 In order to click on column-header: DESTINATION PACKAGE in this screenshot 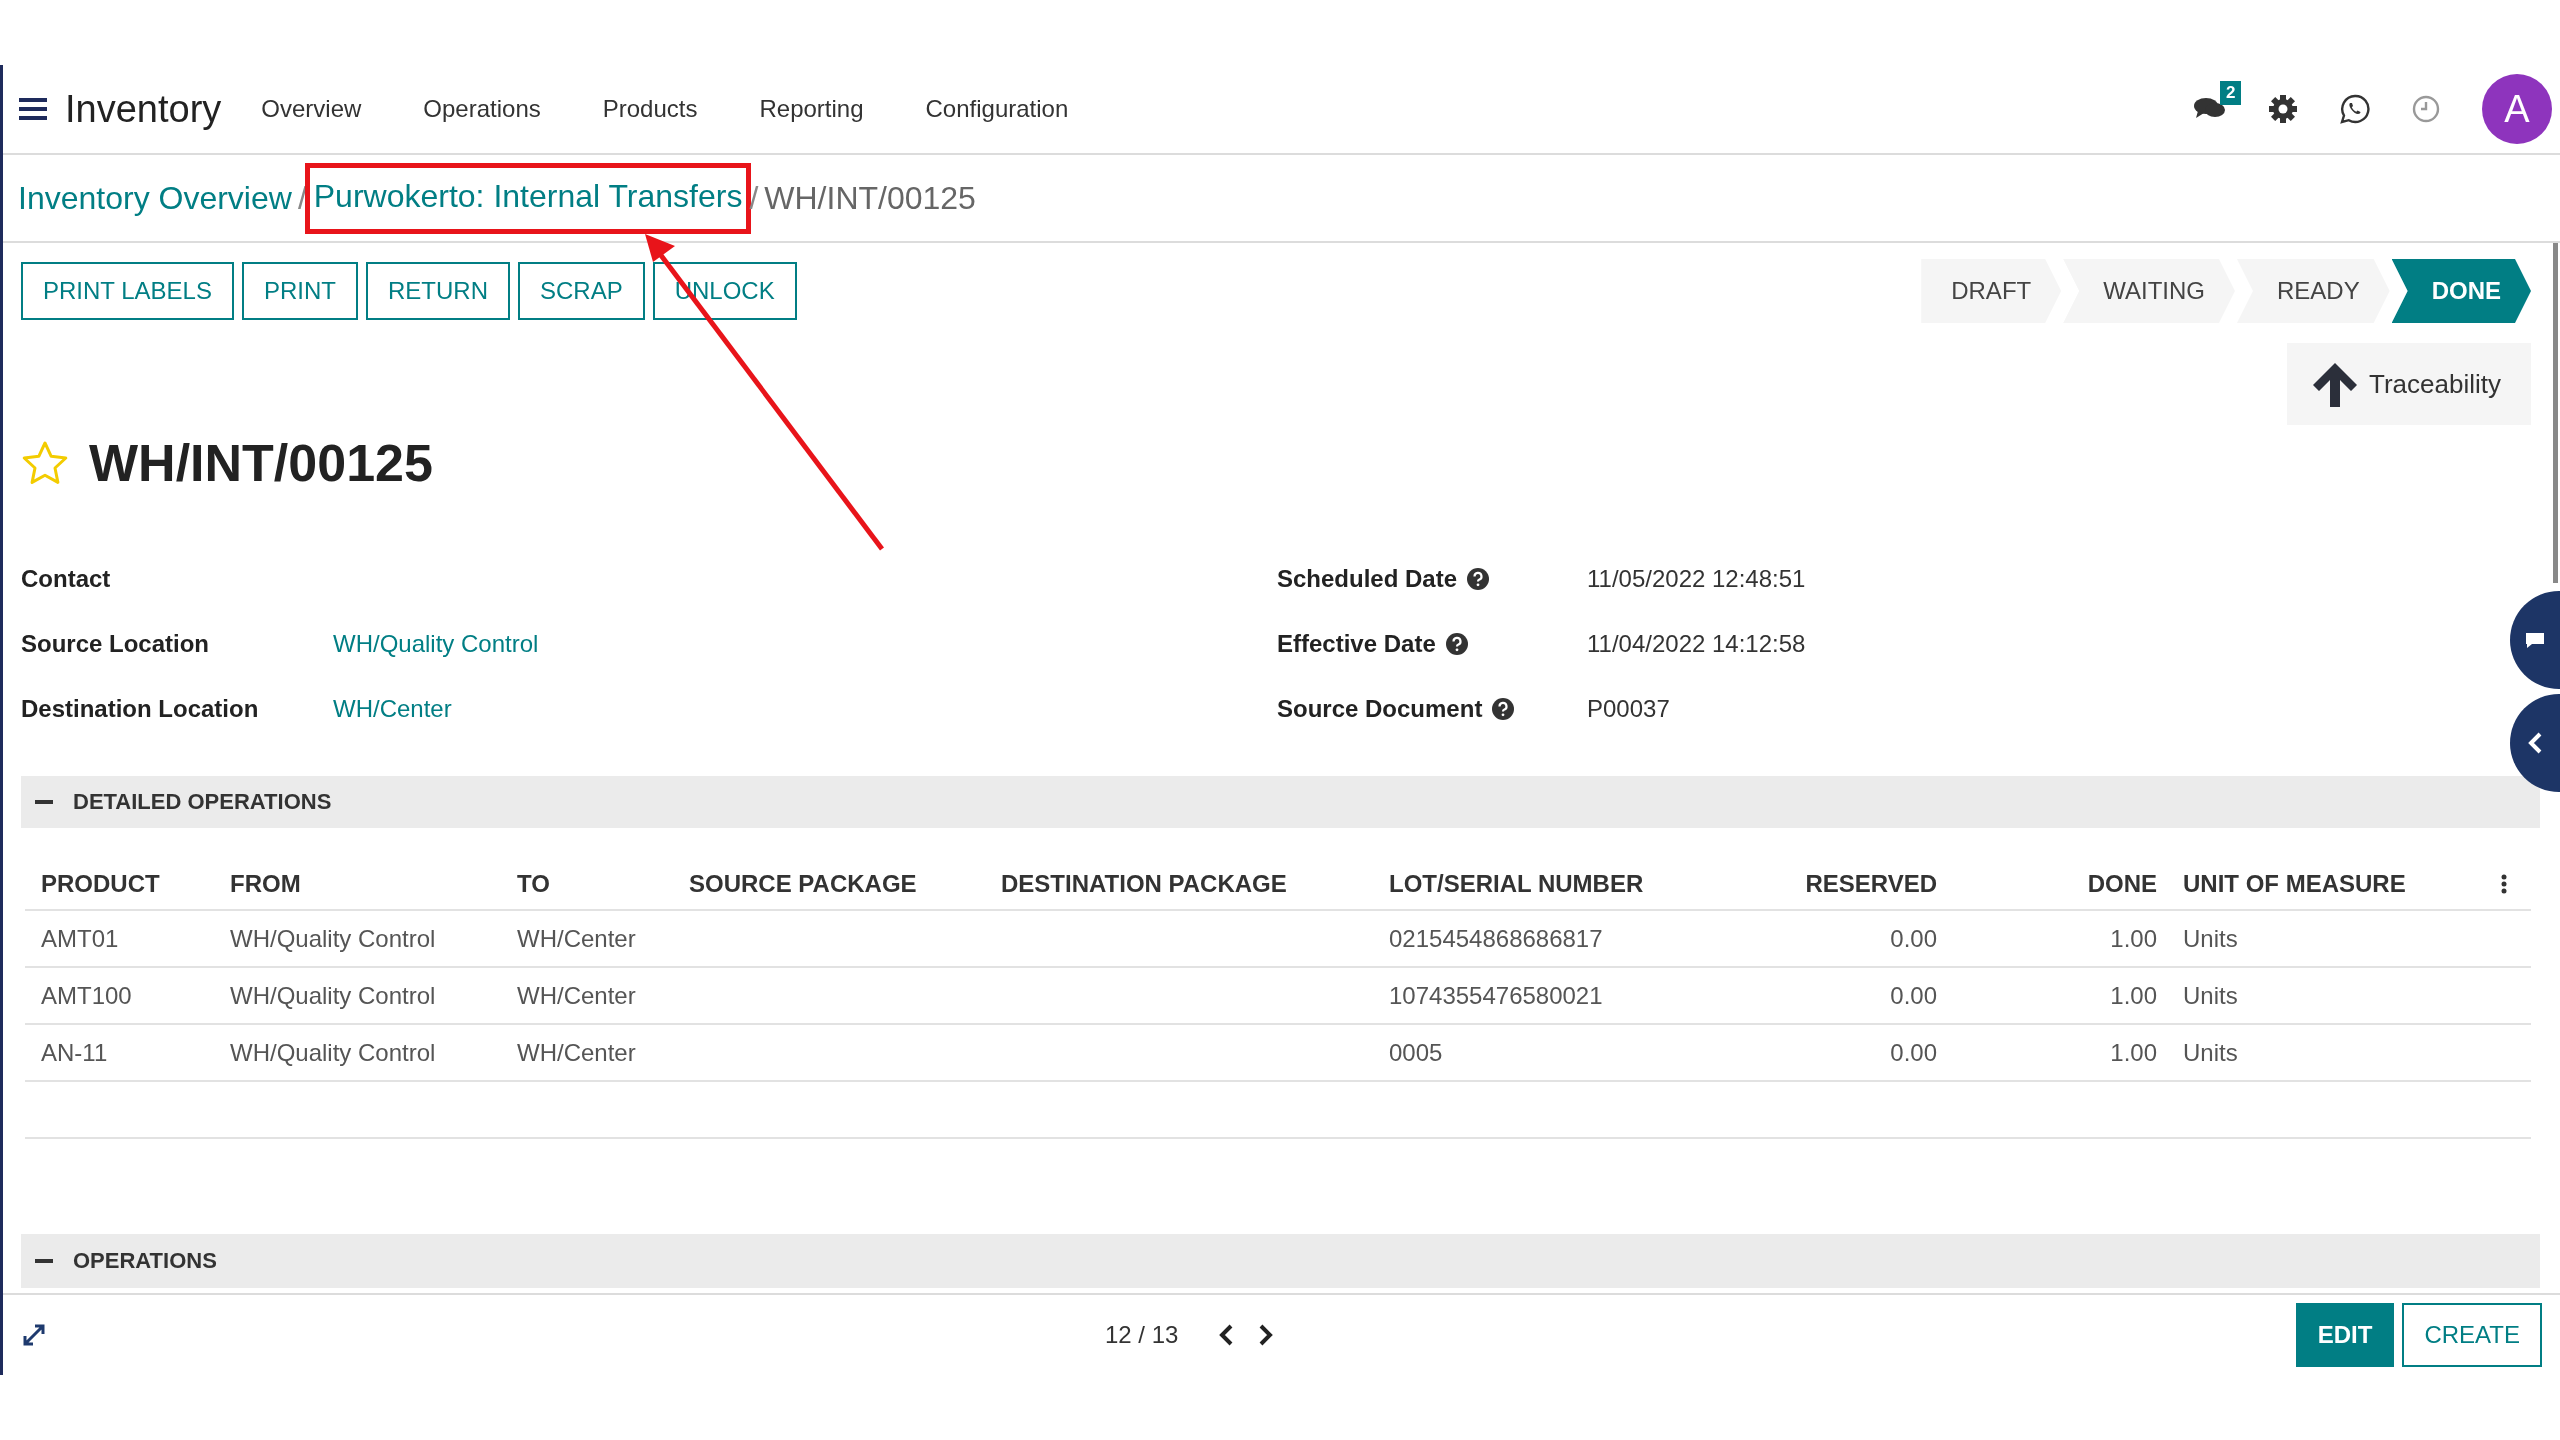, I will do `click(1179, 883)`.